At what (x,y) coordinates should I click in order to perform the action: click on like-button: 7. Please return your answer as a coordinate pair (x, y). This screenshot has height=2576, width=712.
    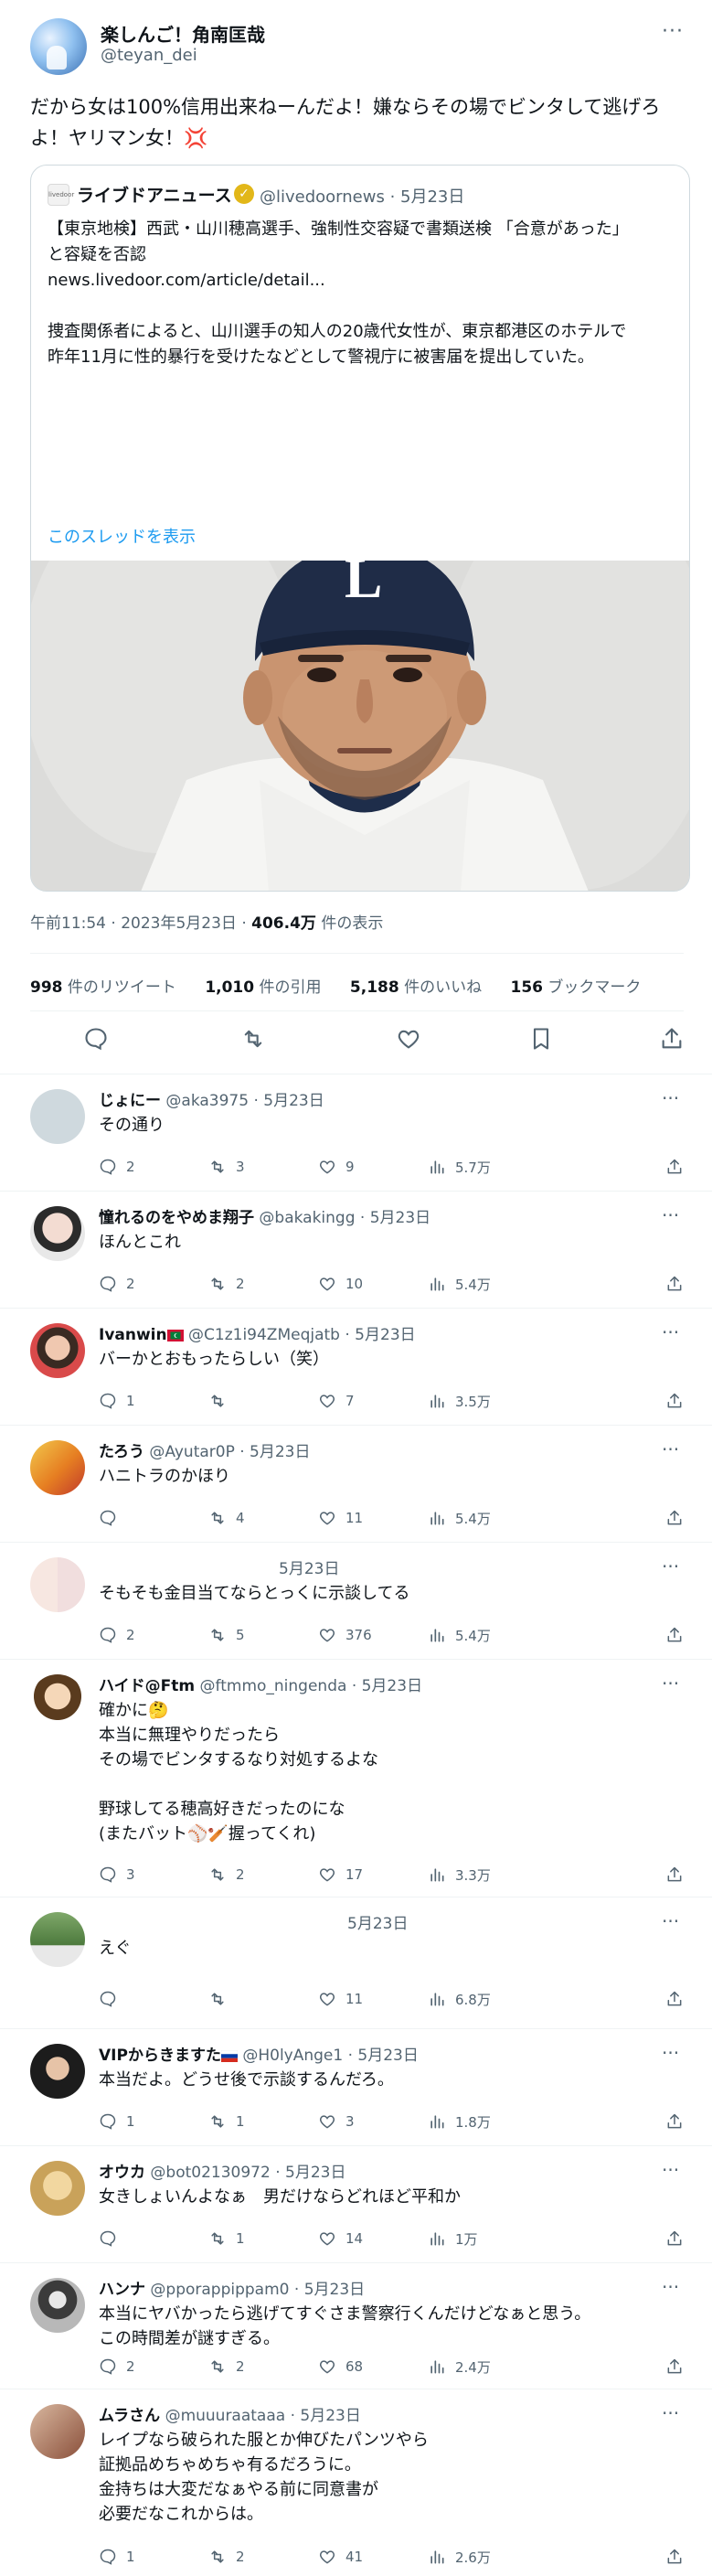
    Looking at the image, I should click on (336, 1401).